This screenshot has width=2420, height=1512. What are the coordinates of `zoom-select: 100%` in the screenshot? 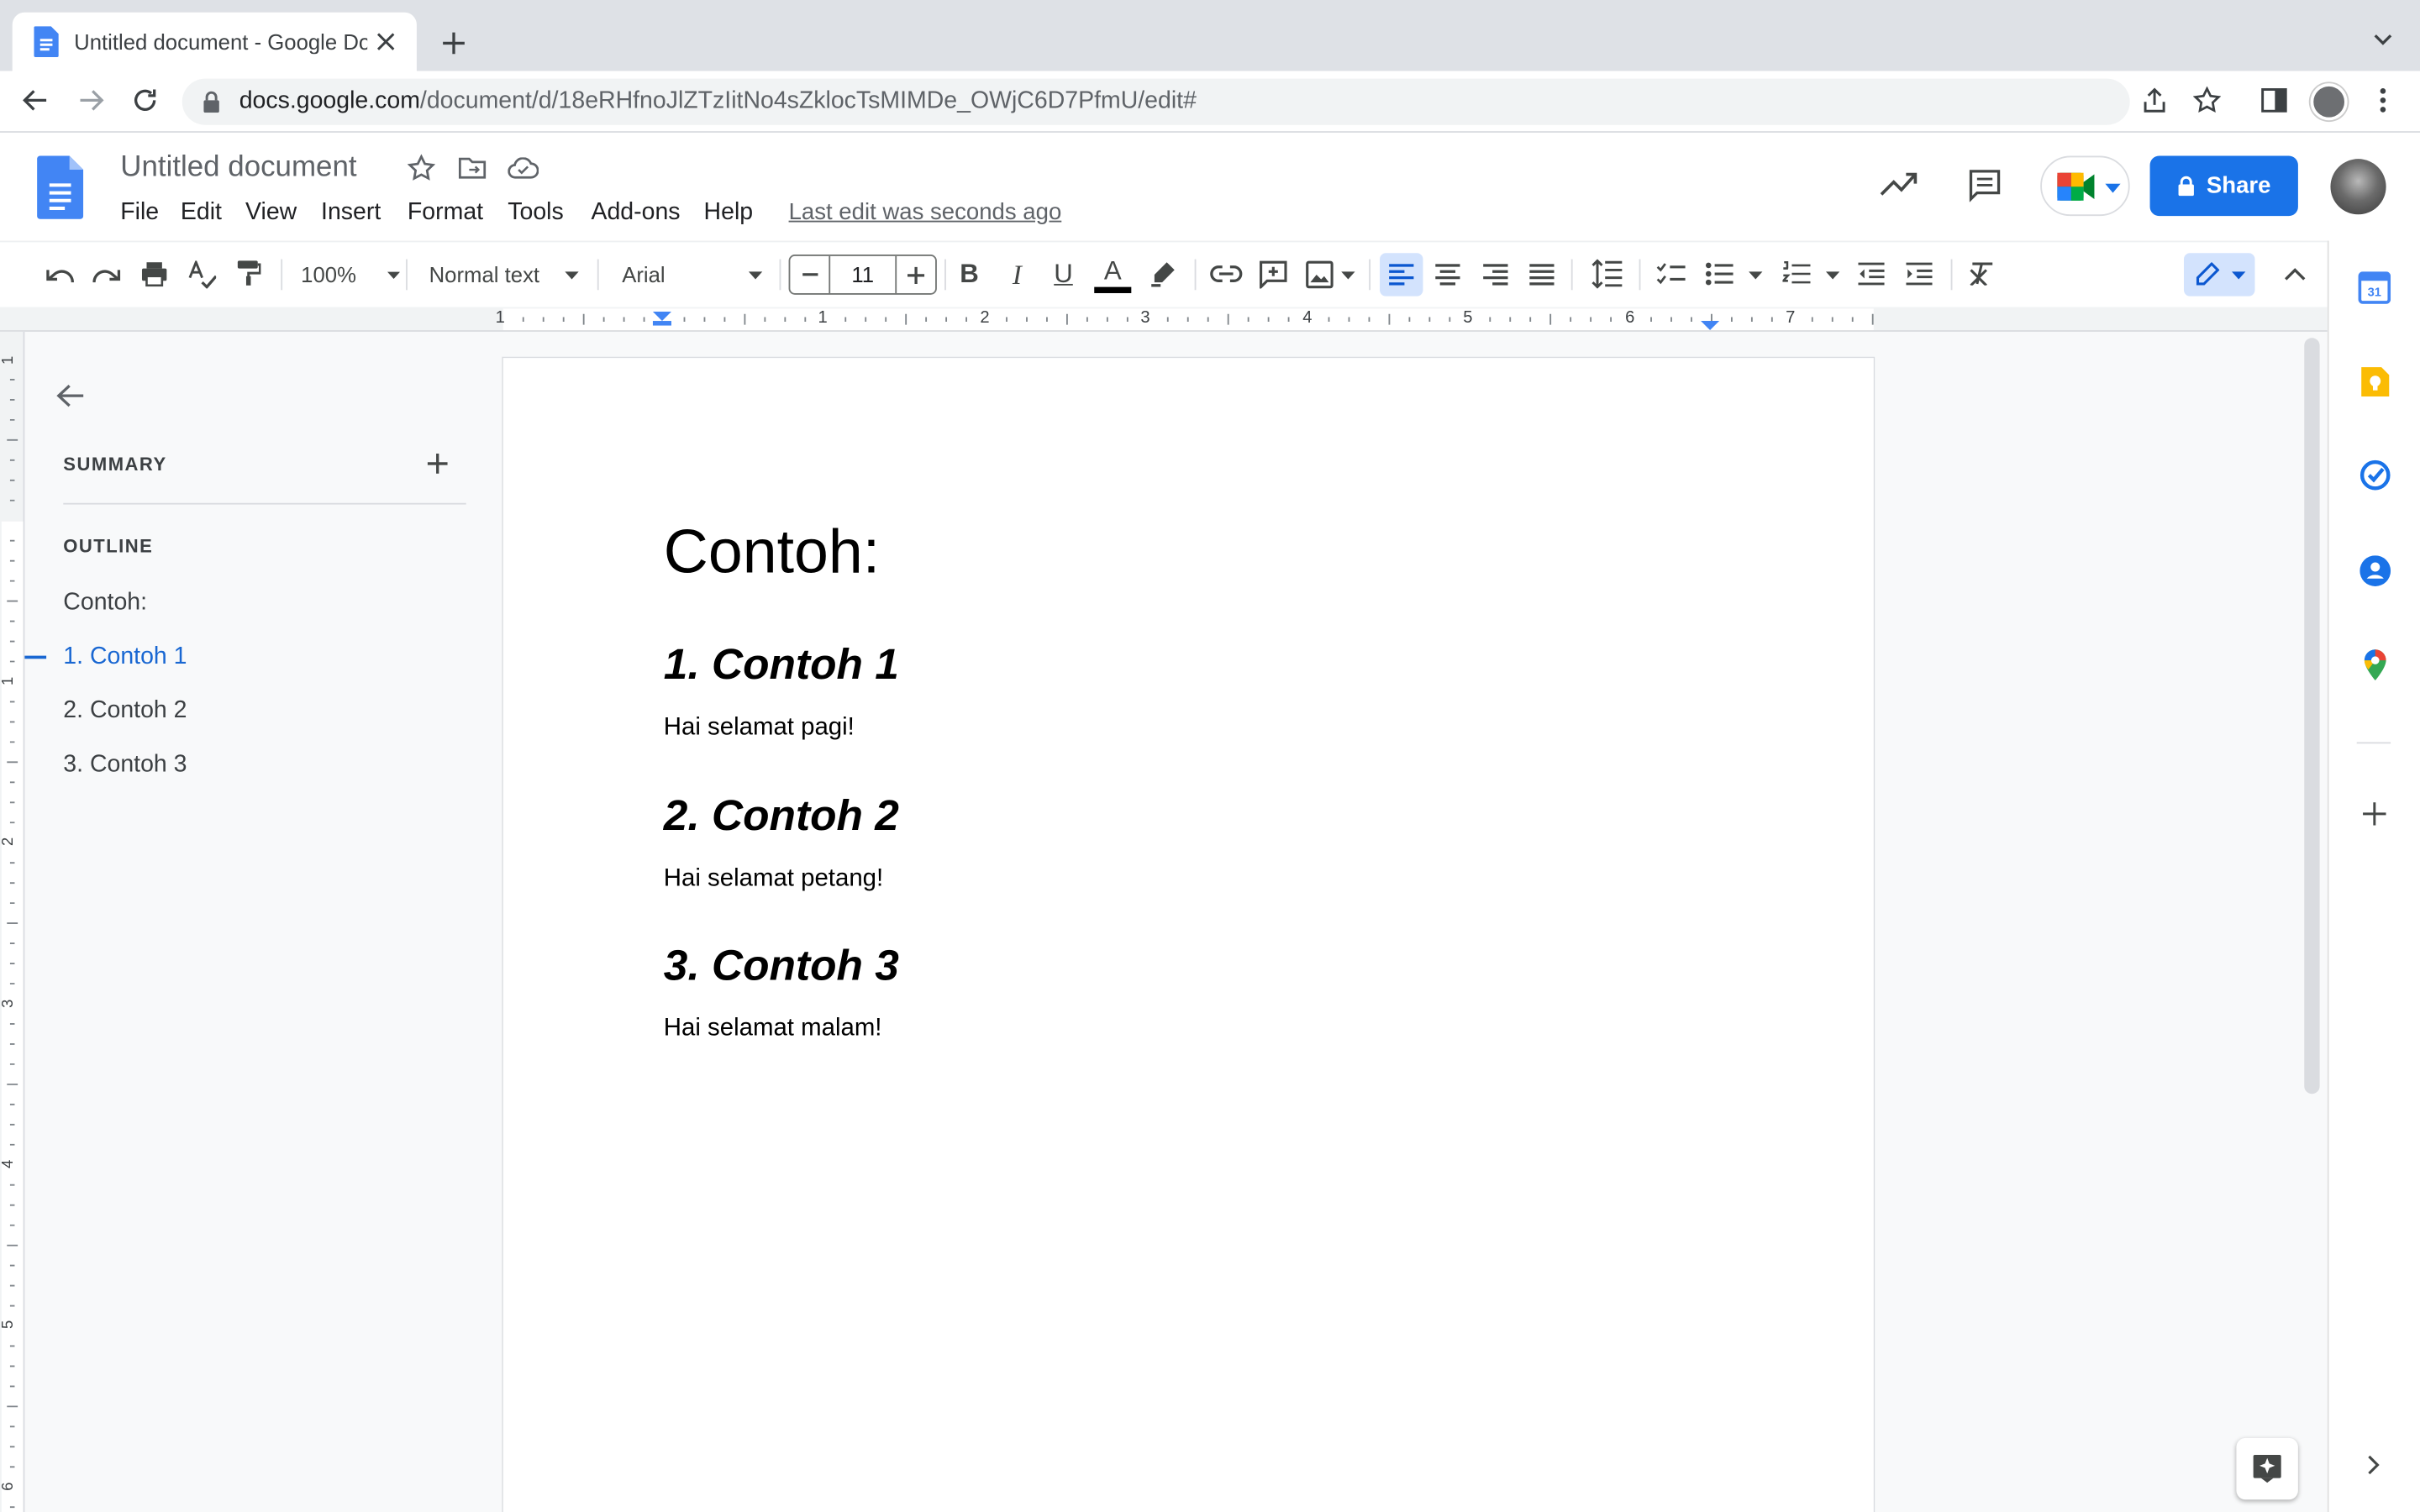 It's located at (351, 274).